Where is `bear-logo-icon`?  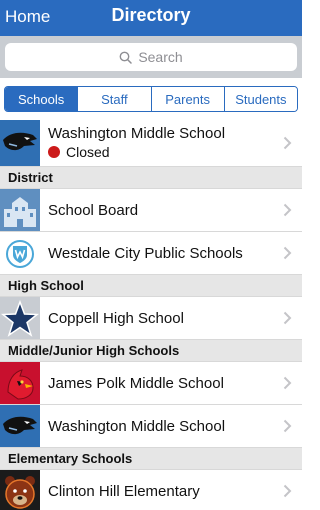
bear-logo-icon is located at coordinates (20, 490).